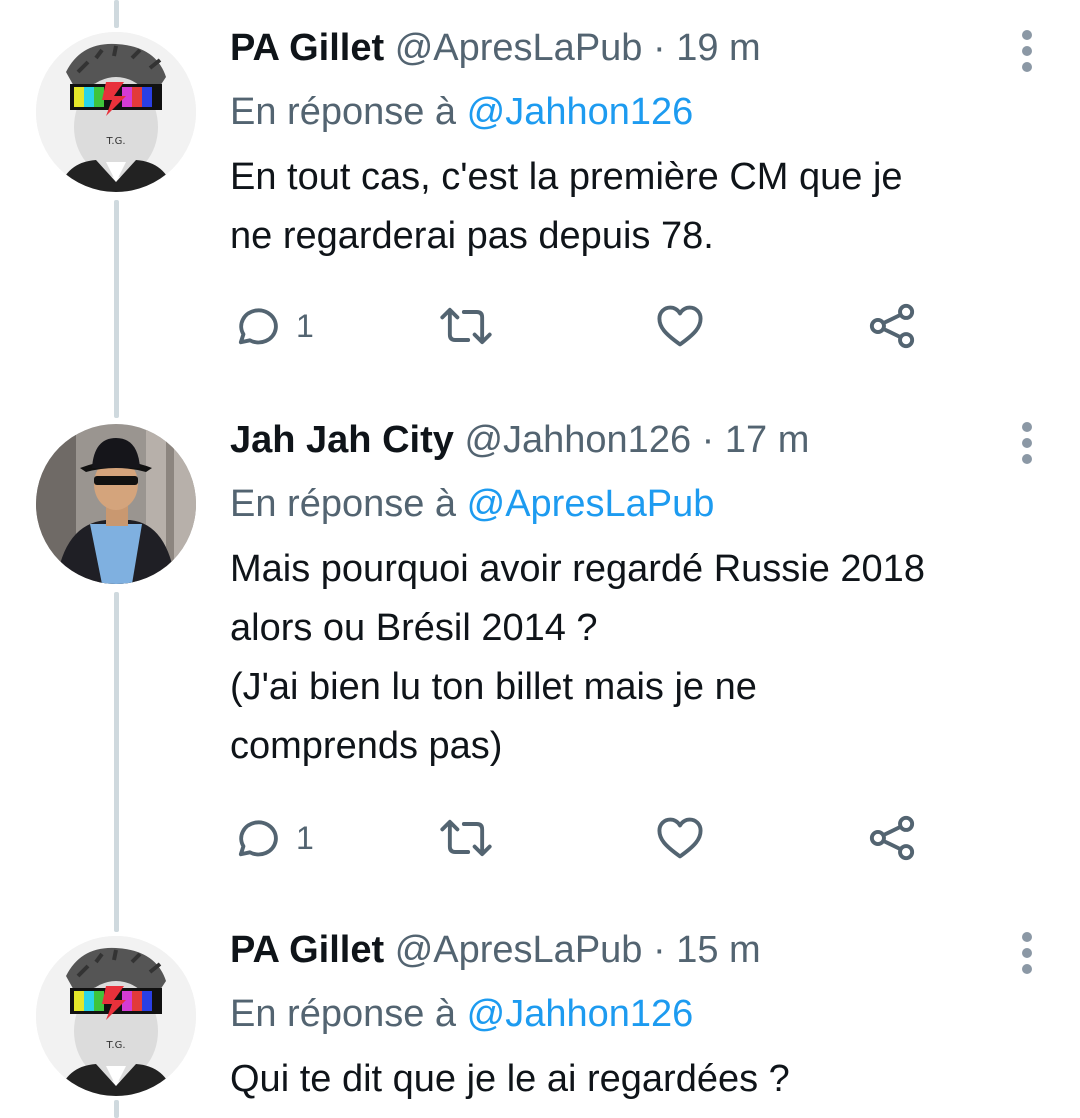  What do you see at coordinates (493, 687) in the screenshot?
I see `tweet-text-line: (J'ai bien lu ton billet mais je ne` at bounding box center [493, 687].